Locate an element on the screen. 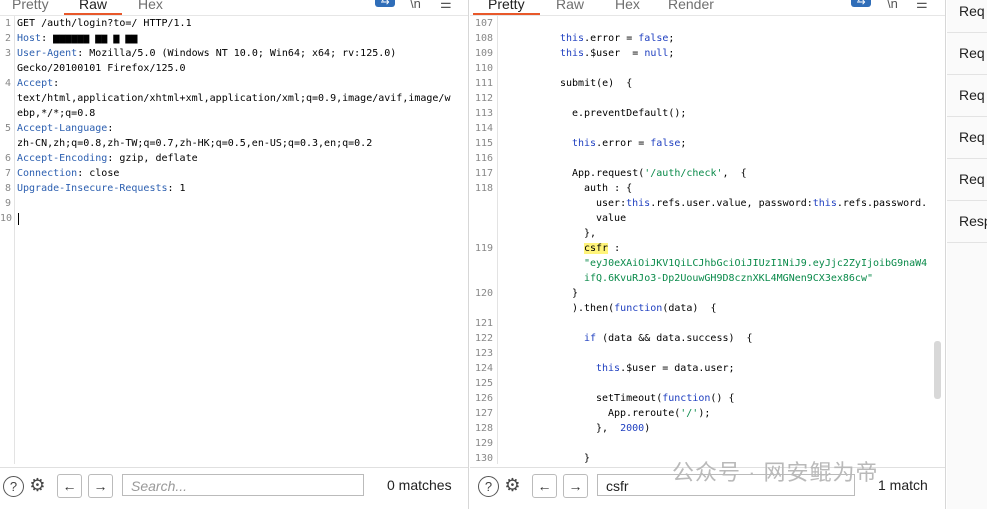 This screenshot has height=509, width=987. line-text: Host: ▆▆▆▆▆▆ ▆▆ ▆ ▆▆ is located at coordinates (77, 38).